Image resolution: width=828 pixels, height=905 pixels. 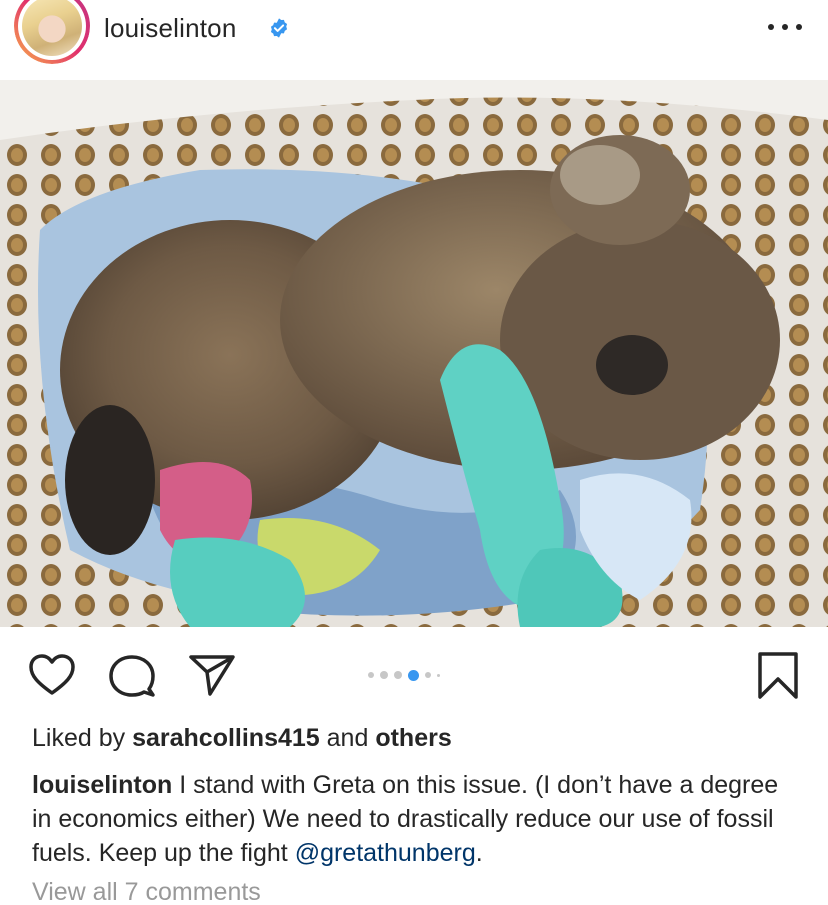 What do you see at coordinates (479, 853) in the screenshot?
I see `caption-suffix: .` at bounding box center [479, 853].